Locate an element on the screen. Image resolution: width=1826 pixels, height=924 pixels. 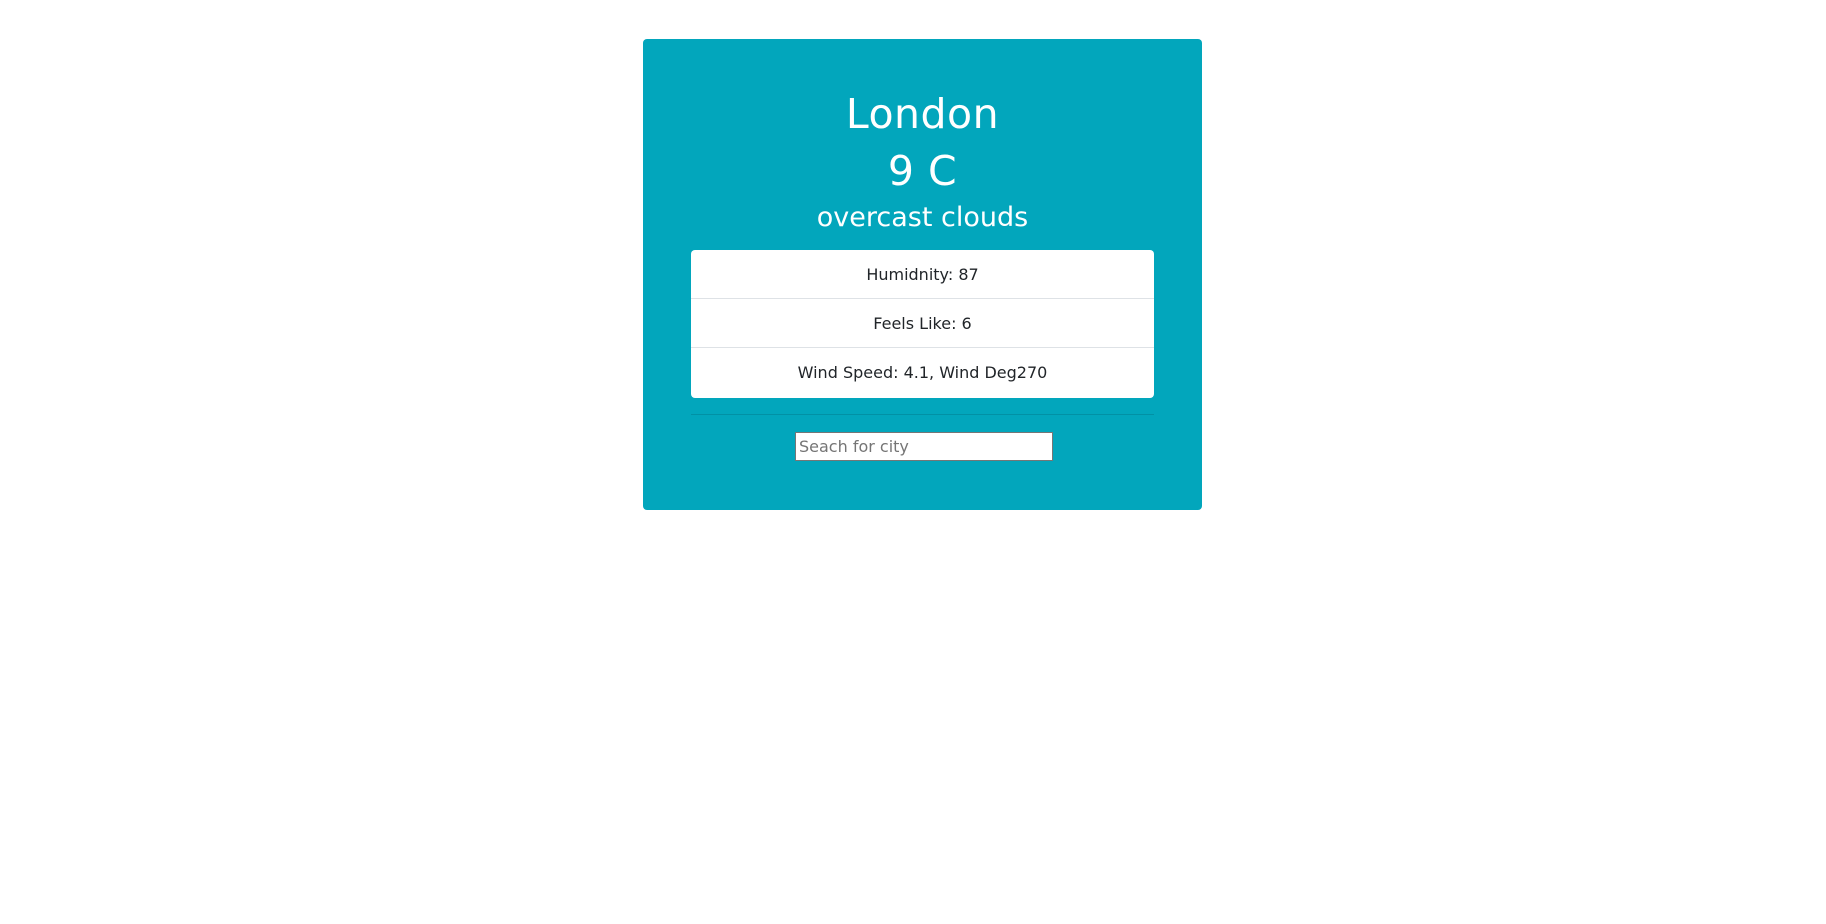
feels-like-item: Feels Like: 6 is located at coordinates (922, 323).